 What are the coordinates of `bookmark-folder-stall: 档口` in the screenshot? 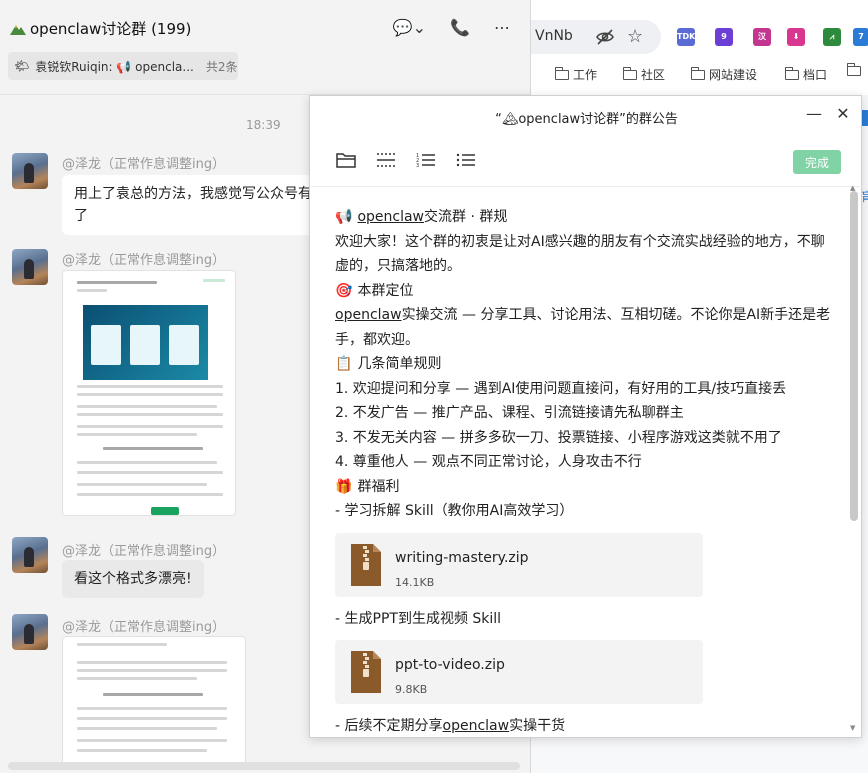 It's located at (805, 74).